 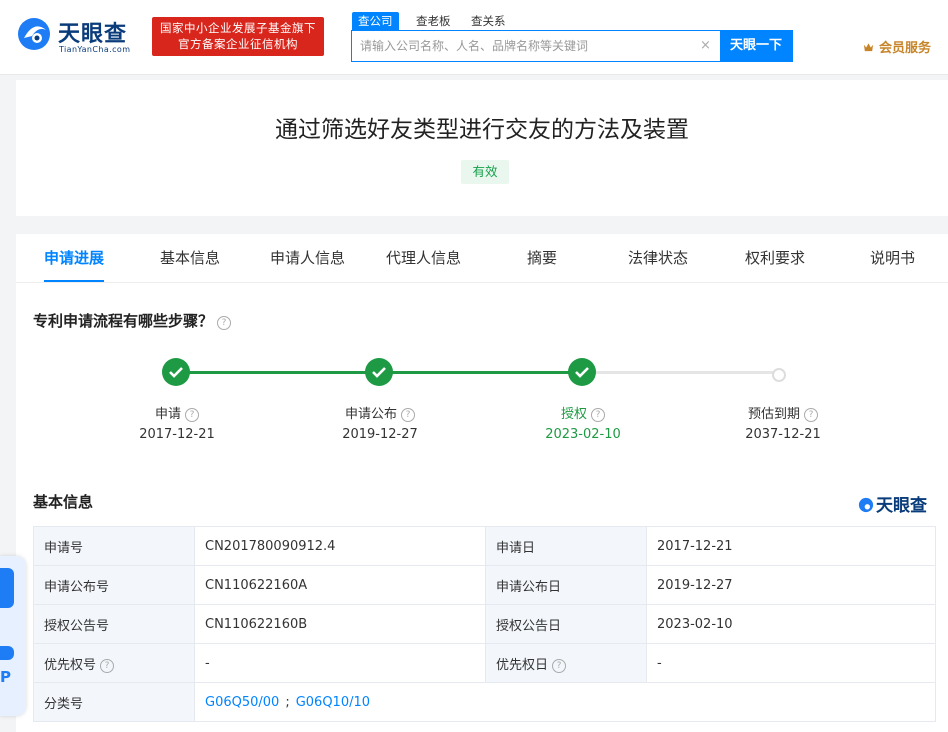 I want to click on app-icon, so click(x=7, y=653).